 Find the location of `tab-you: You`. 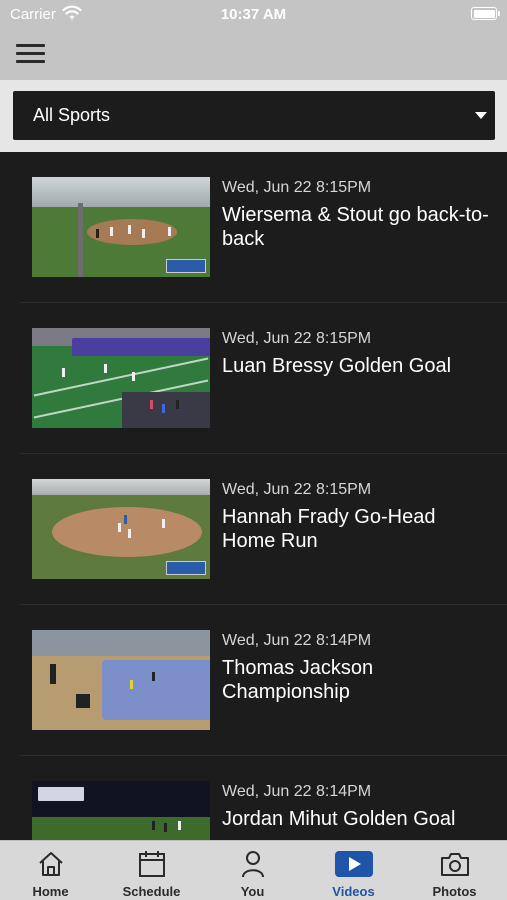

tab-you: You is located at coordinates (252, 870).